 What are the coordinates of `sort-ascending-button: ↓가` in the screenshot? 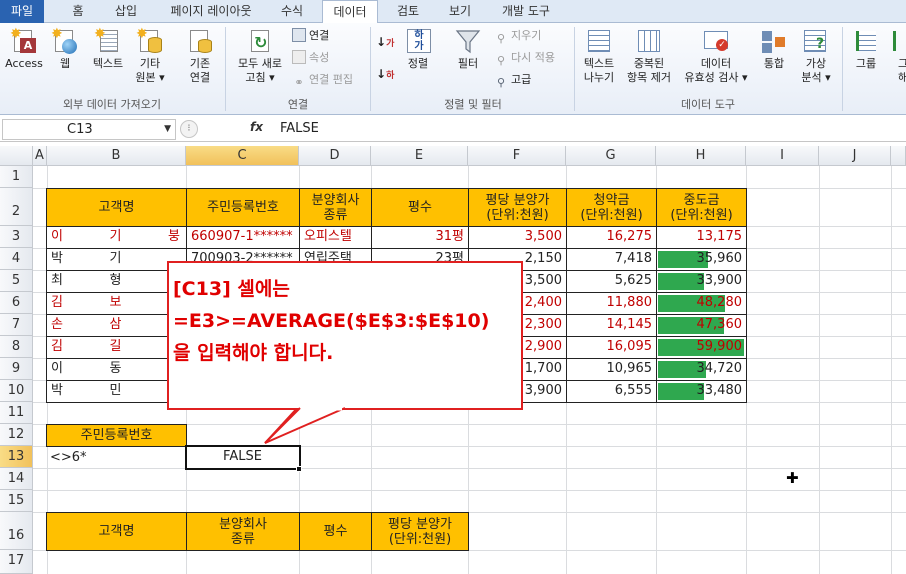 It's located at (385, 40).